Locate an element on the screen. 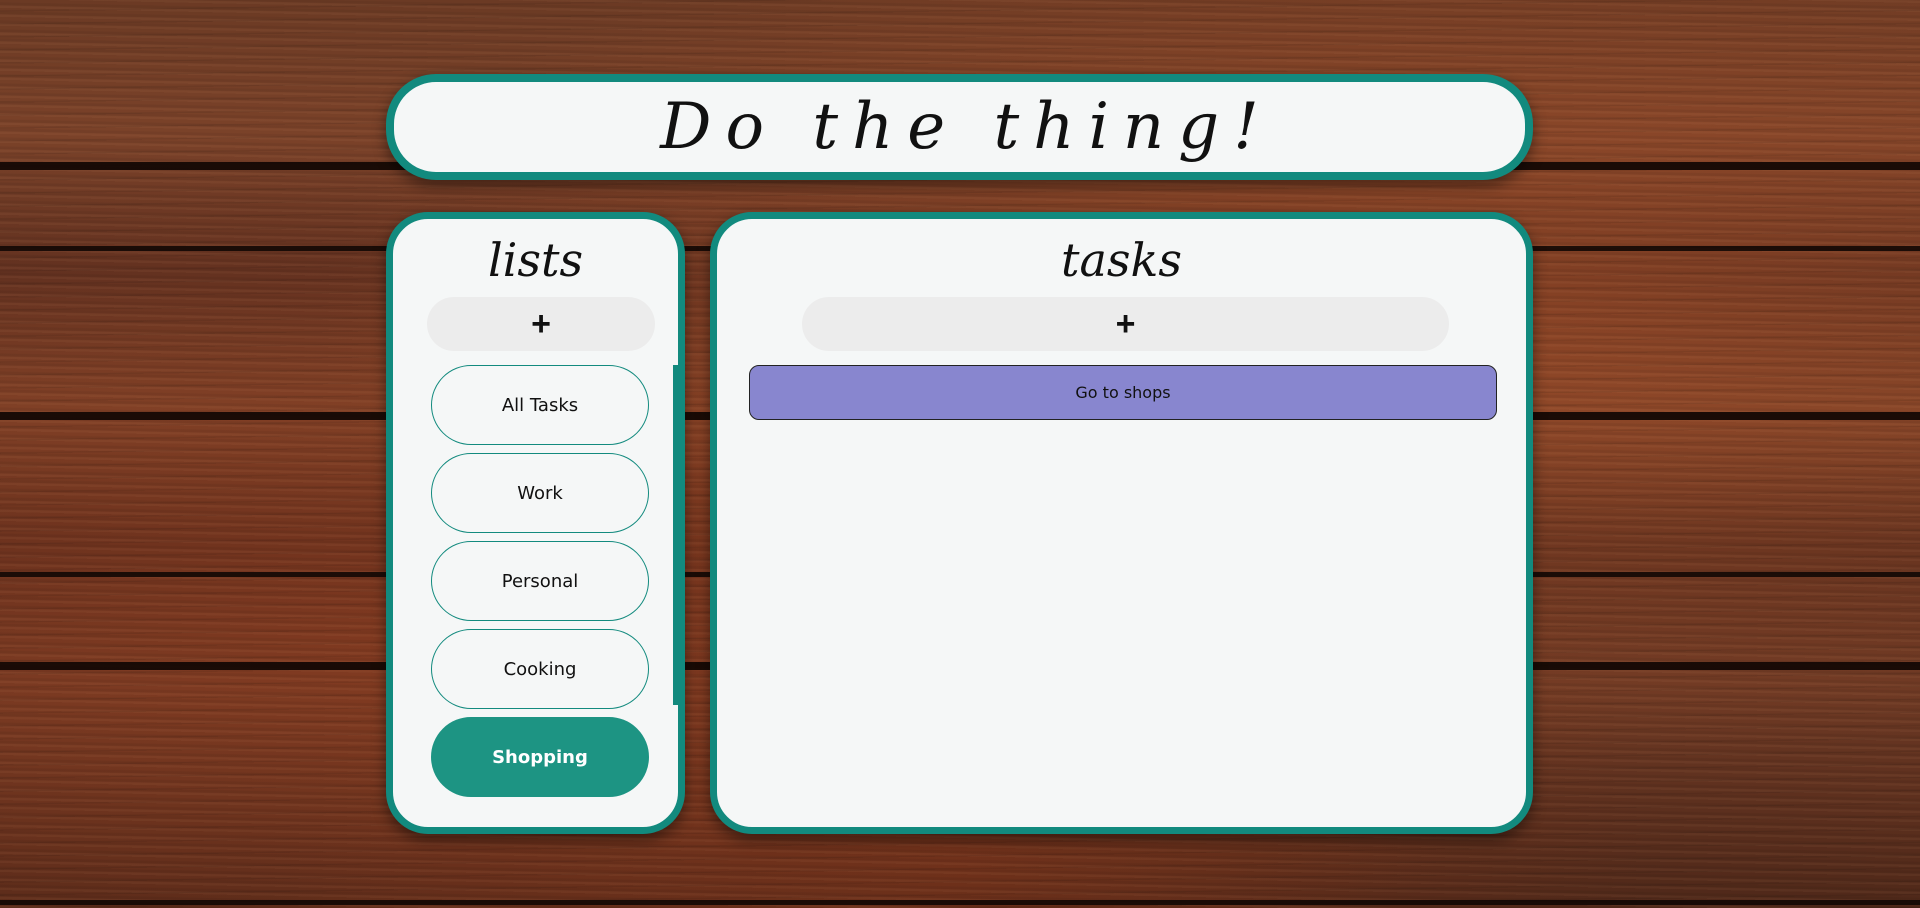  app-title: Do the thing! is located at coordinates (966, 127).